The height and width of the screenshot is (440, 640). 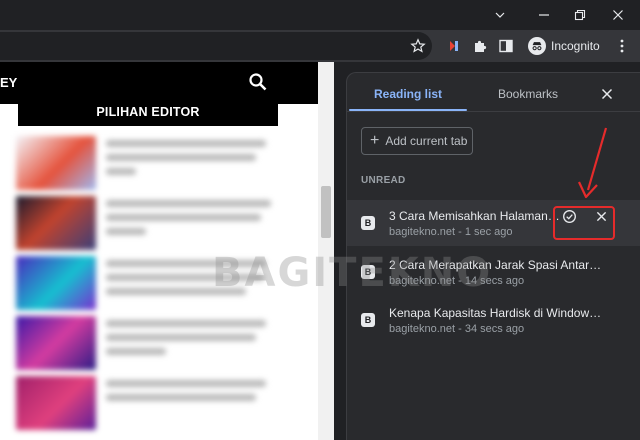 I want to click on extension-button, so click(x=454, y=46).